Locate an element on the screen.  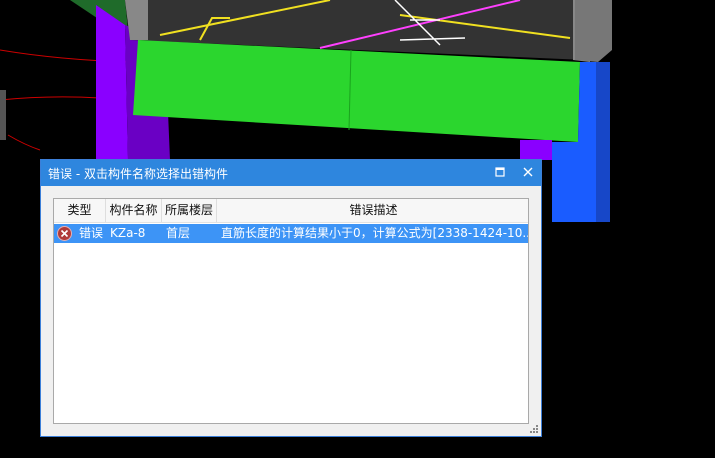
maximize-button is located at coordinates (501, 173).